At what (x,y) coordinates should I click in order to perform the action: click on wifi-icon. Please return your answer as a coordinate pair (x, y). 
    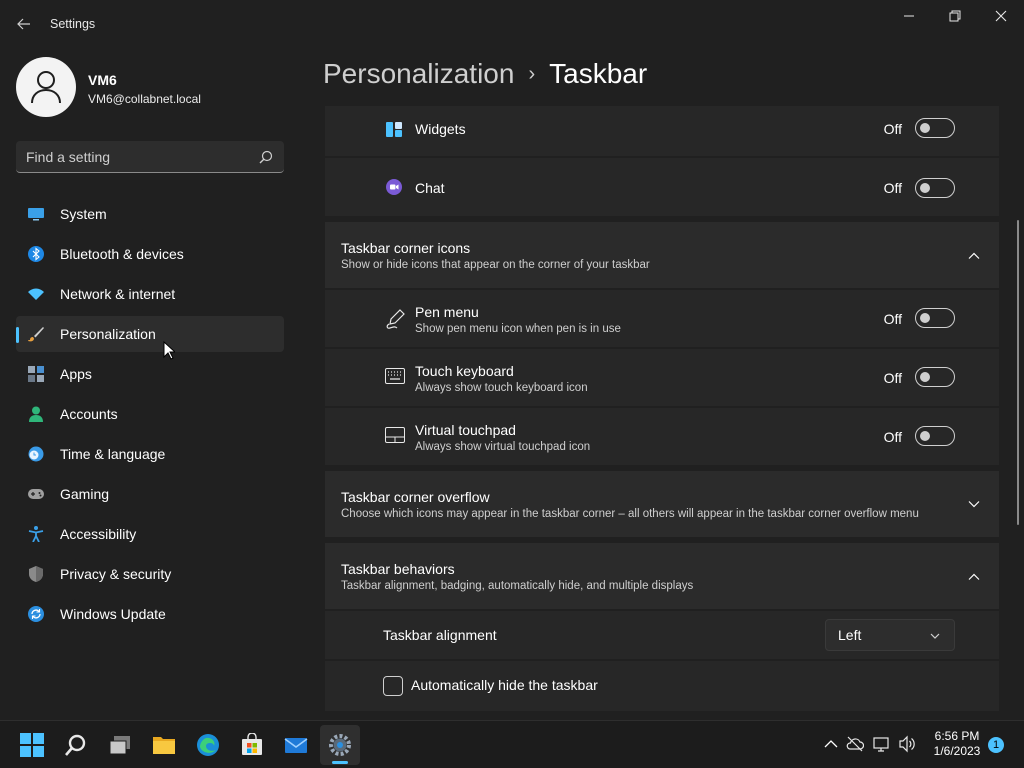
    Looking at the image, I should click on (36, 294).